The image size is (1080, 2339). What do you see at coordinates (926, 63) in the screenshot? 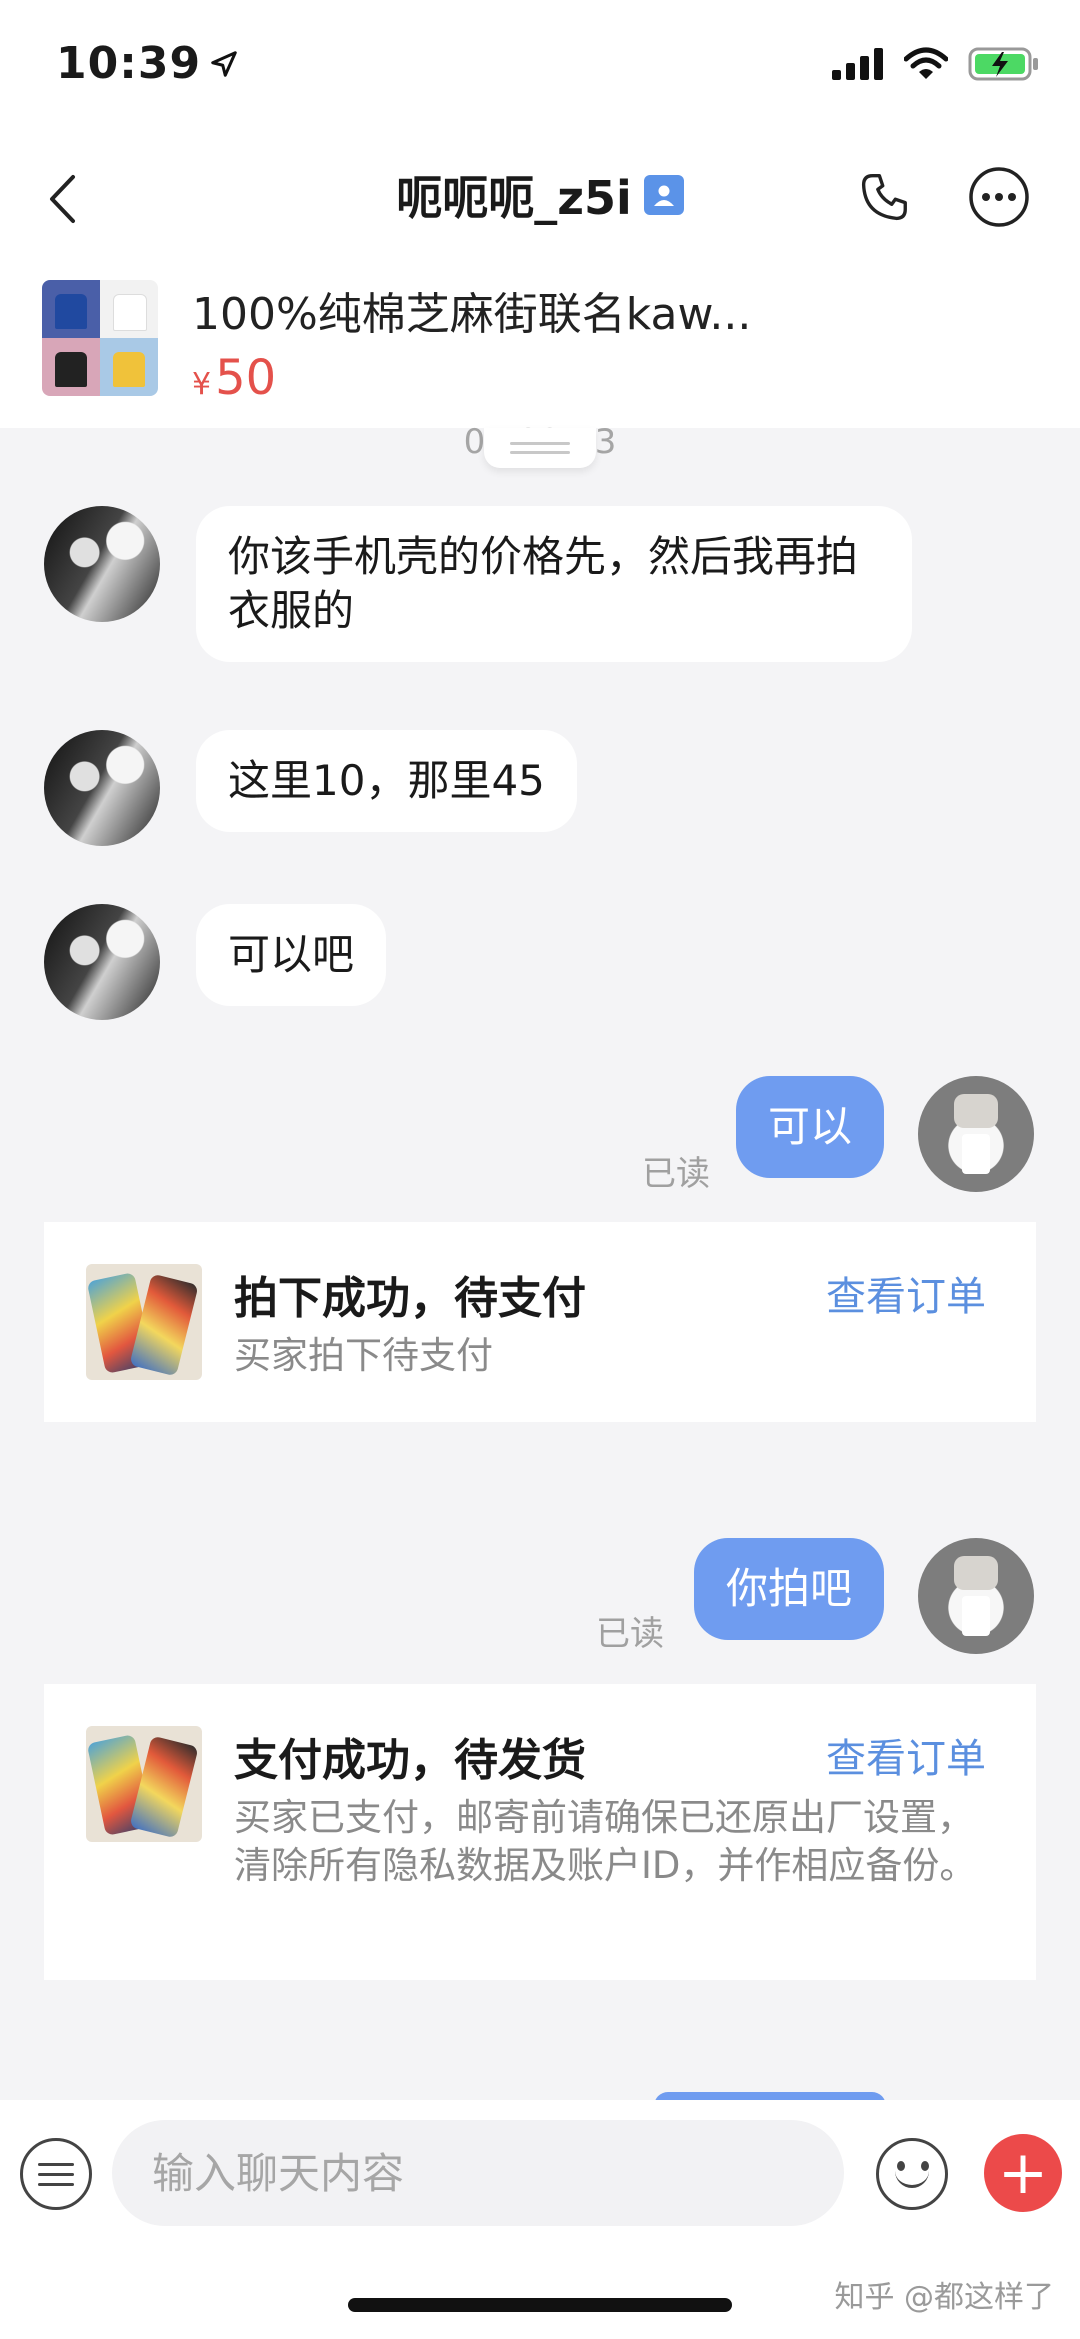
I see `wifi-icon` at bounding box center [926, 63].